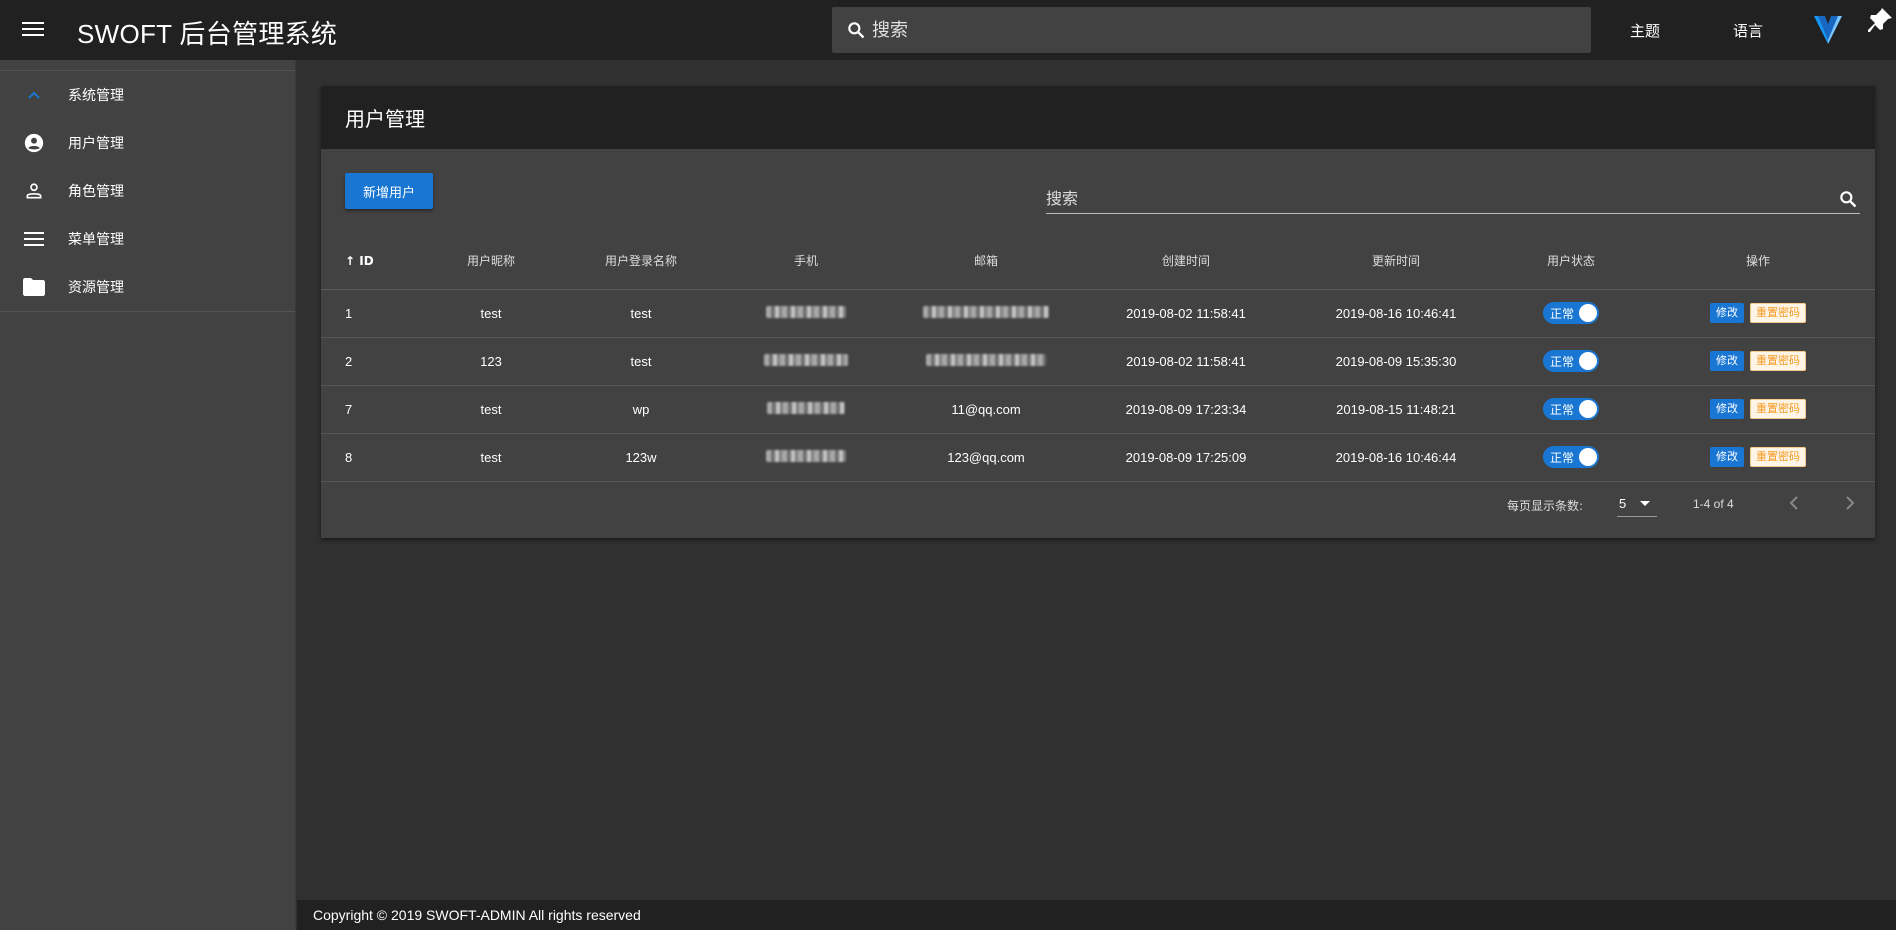 This screenshot has width=1896, height=930. Describe the element at coordinates (1828, 29) in the screenshot. I see `vuetify-logo-icon` at that location.